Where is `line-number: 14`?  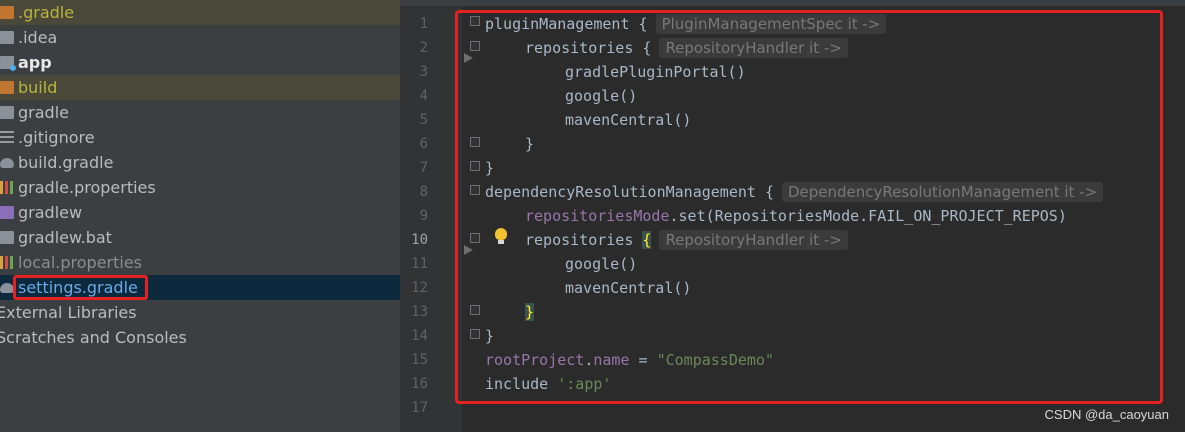
line-number: 14 is located at coordinates (419, 336).